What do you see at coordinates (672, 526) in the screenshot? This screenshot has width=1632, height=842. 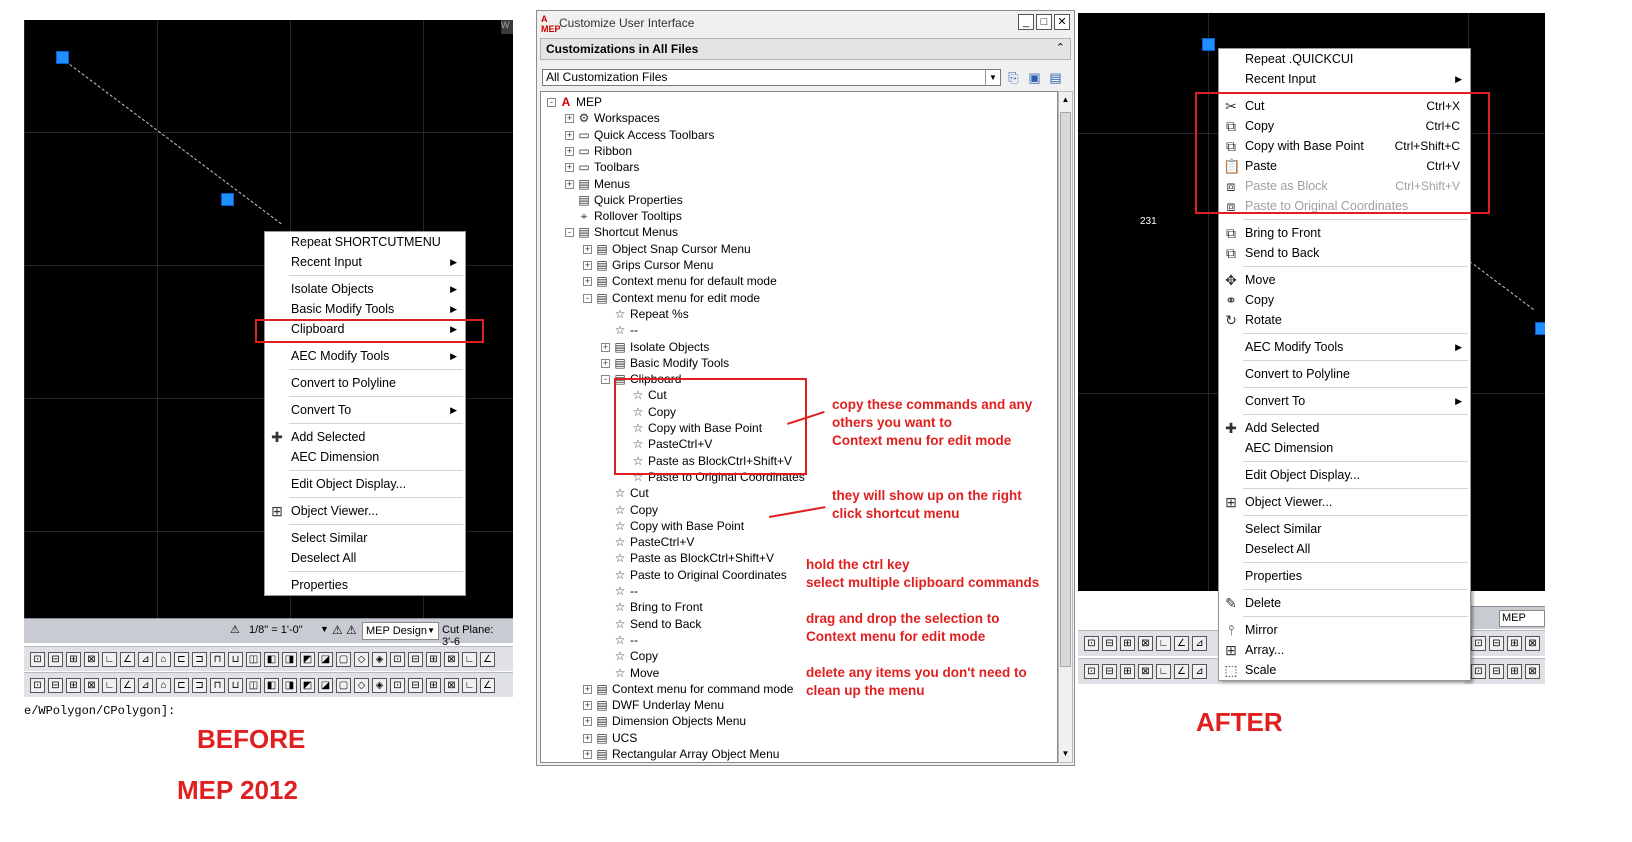 I see `tree-node-copy-with-base-point: ☆ Copy with Base Point` at bounding box center [672, 526].